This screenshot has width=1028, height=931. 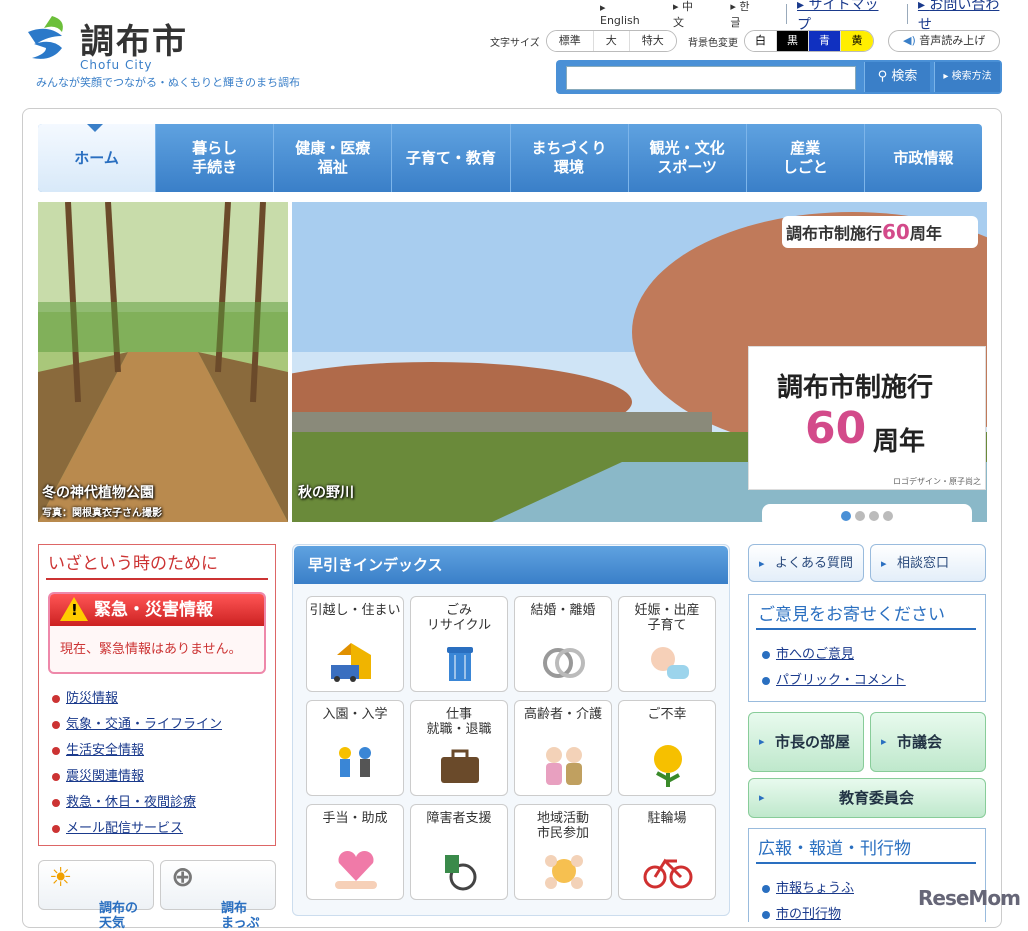 I want to click on consultation-button: 相談窓口, so click(x=928, y=563).